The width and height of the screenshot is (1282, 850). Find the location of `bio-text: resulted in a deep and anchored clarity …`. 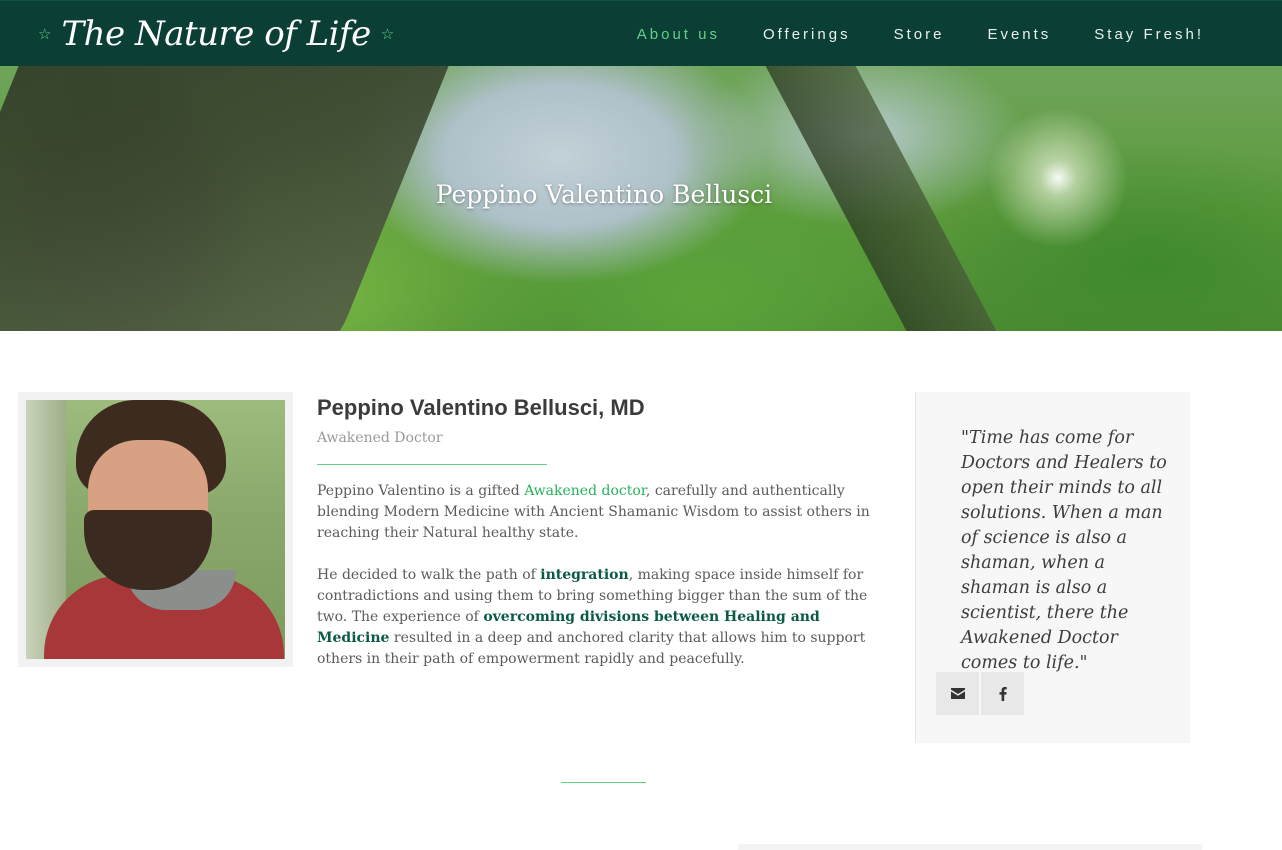

bio-text: resulted in a deep and anchored clarity … is located at coordinates (591, 648).